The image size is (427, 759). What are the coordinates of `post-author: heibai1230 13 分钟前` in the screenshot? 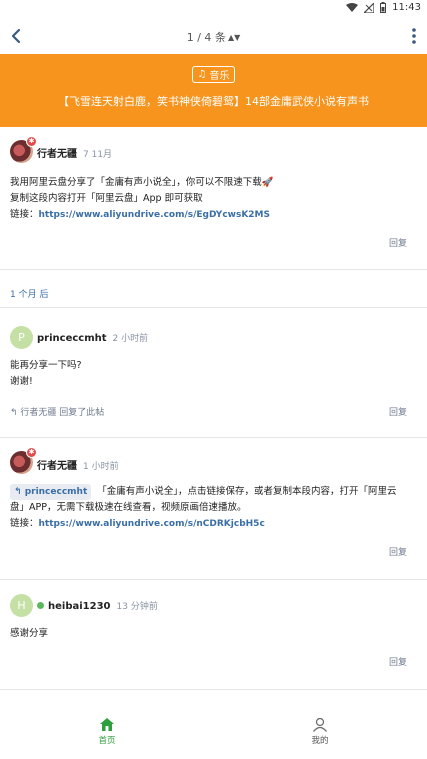 It's located at (97, 605).